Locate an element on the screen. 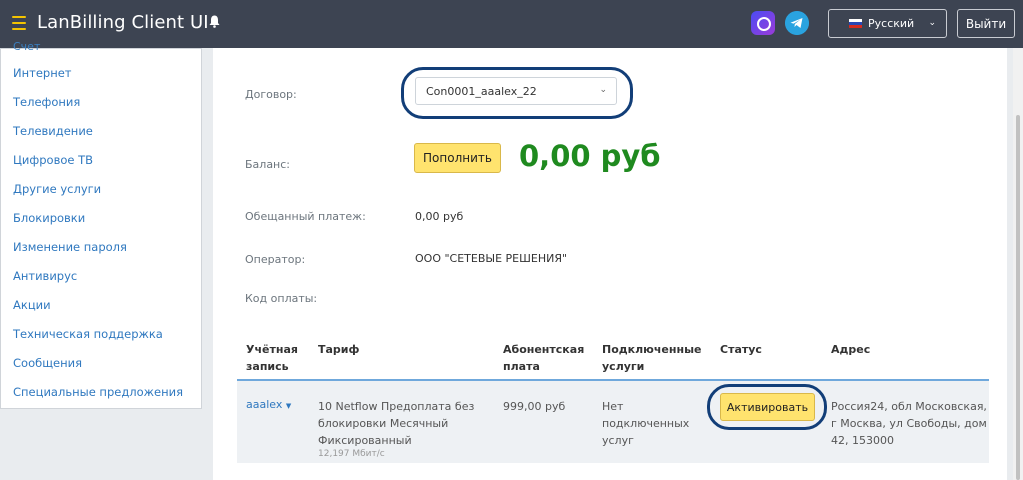  sidebar-item-promotions: Акции is located at coordinates (32, 305).